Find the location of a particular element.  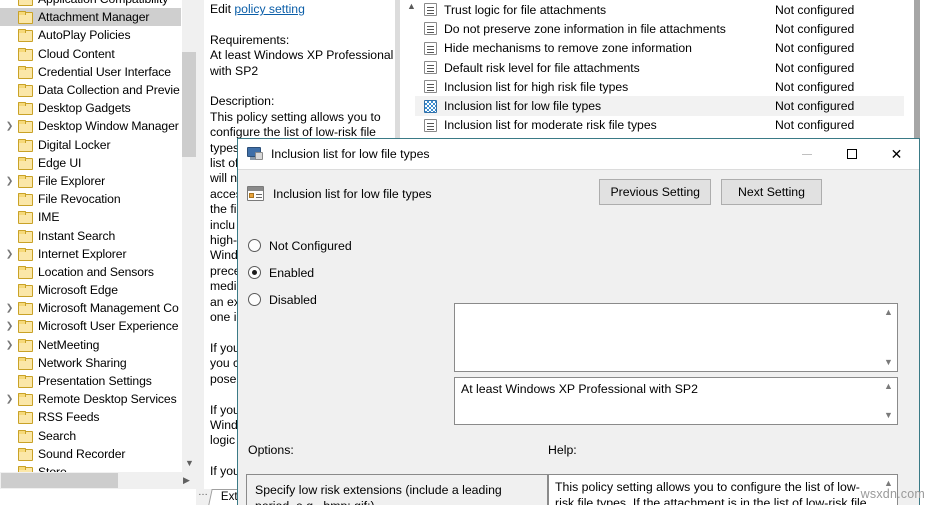

tree-item-label: File Revocation is located at coordinates (79, 199).